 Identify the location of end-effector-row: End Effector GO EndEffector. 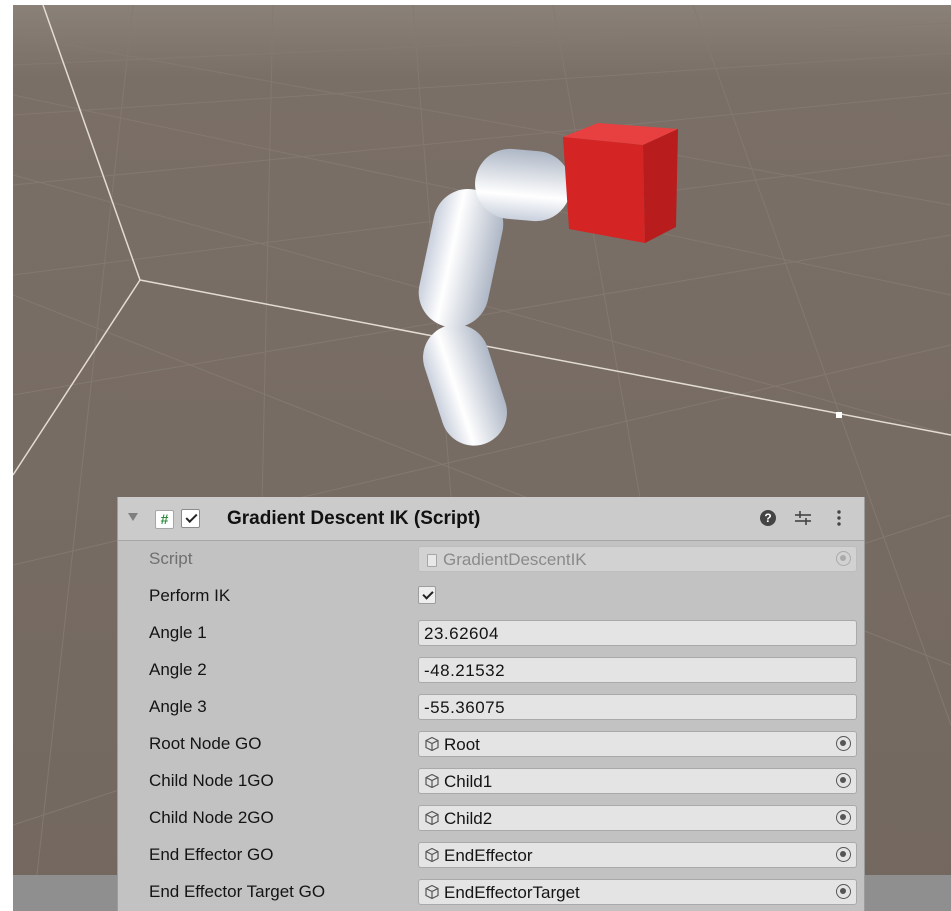
(491, 856).